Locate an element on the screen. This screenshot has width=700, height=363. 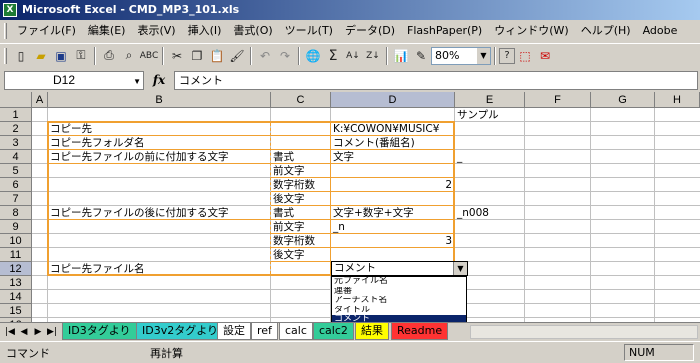
hyperlink-icon: 🌐 is located at coordinates (313, 56).